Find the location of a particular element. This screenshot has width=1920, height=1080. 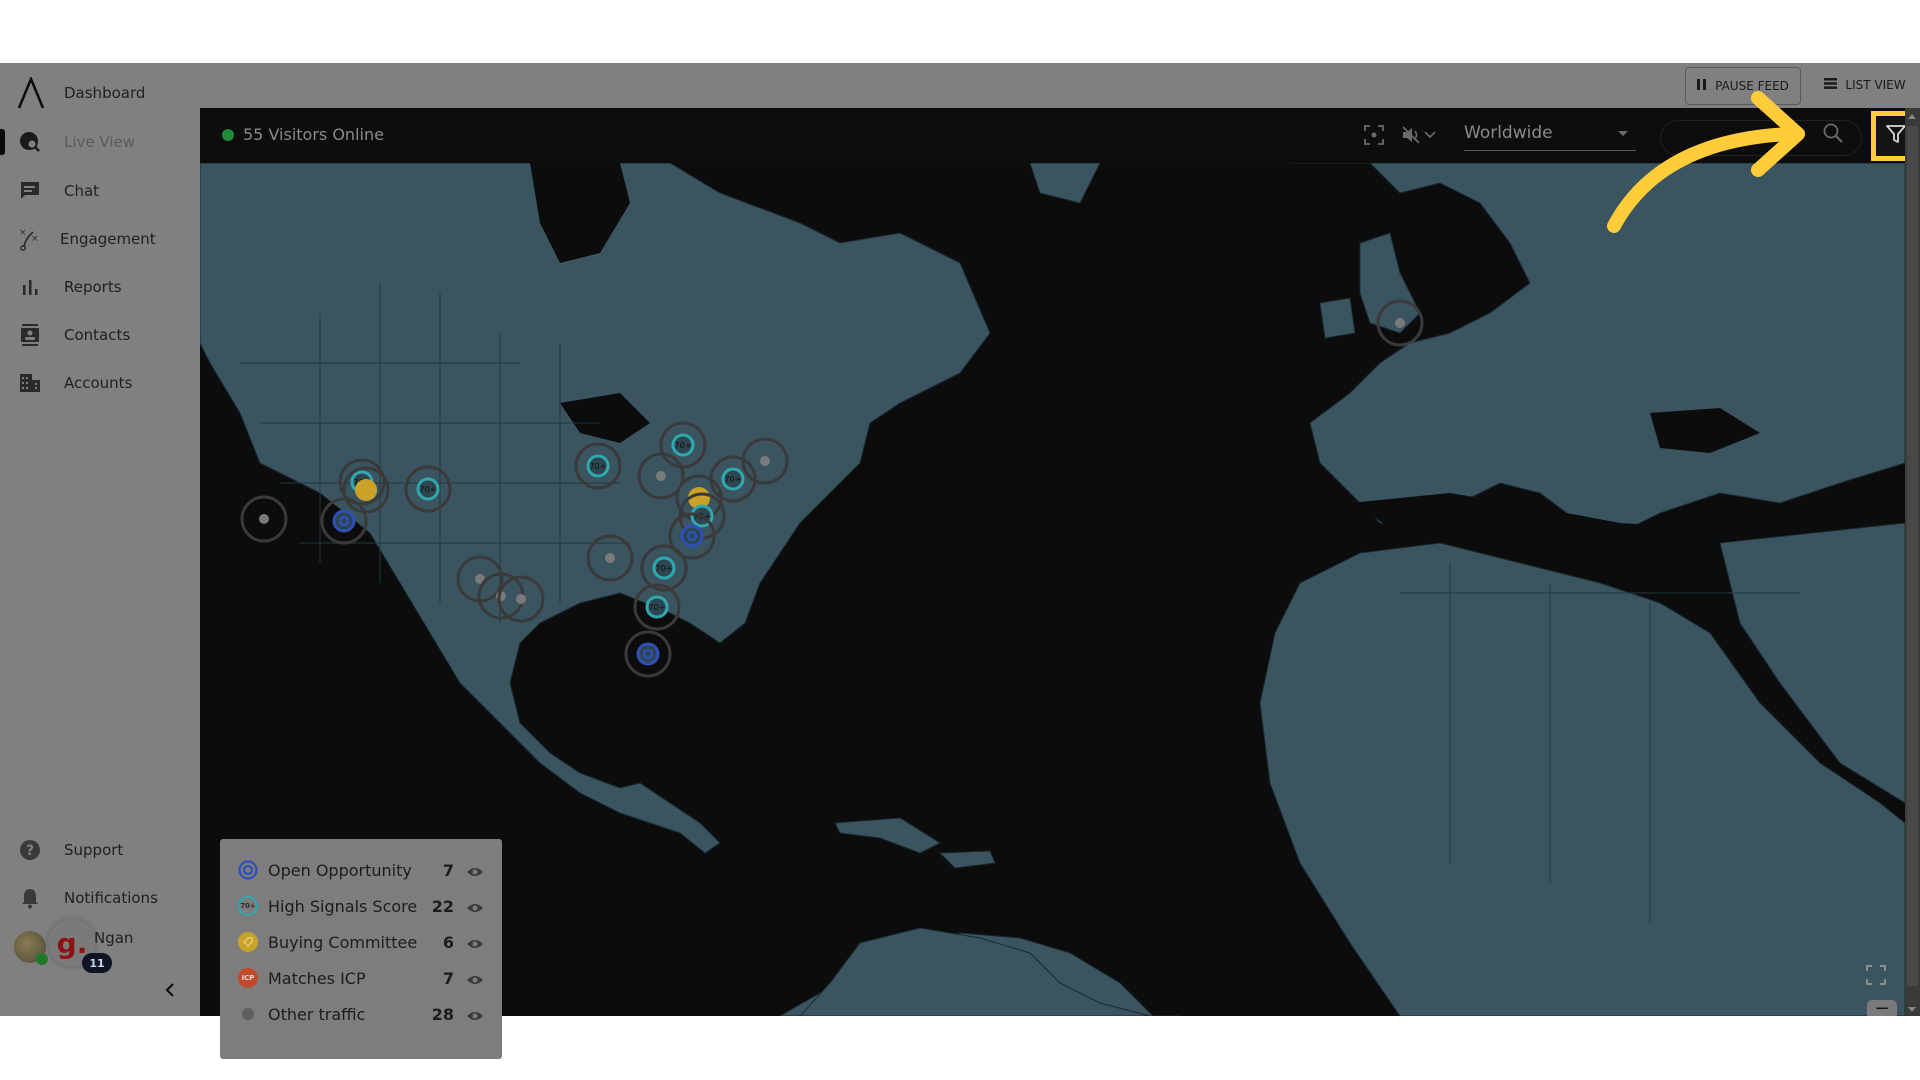

chevron-down-icon is located at coordinates (1430, 135).